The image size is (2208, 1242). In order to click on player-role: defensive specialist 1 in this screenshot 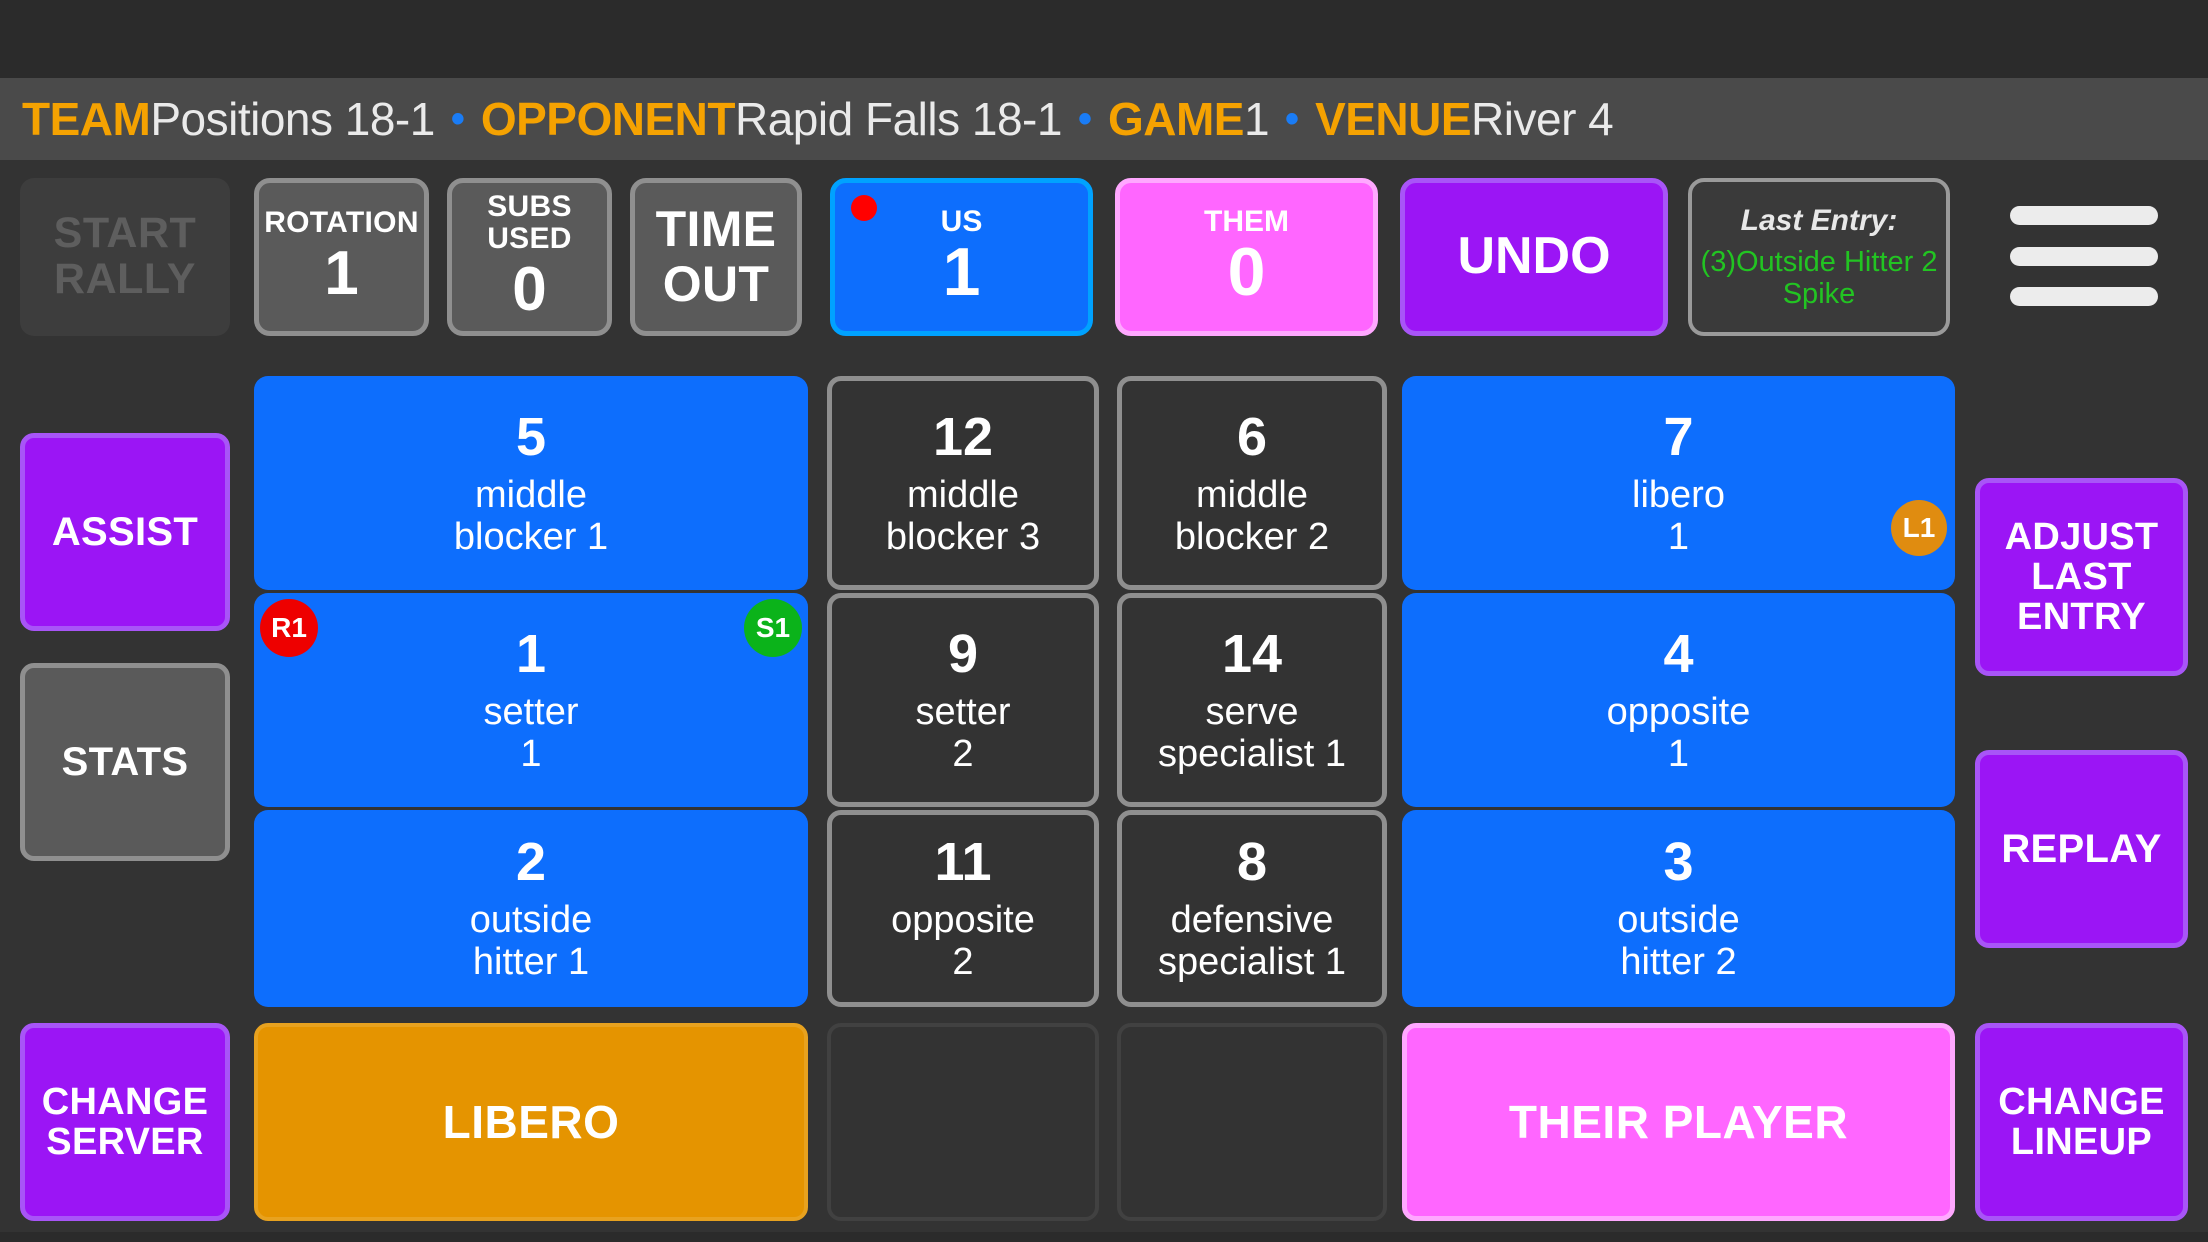, I will do `click(1252, 941)`.